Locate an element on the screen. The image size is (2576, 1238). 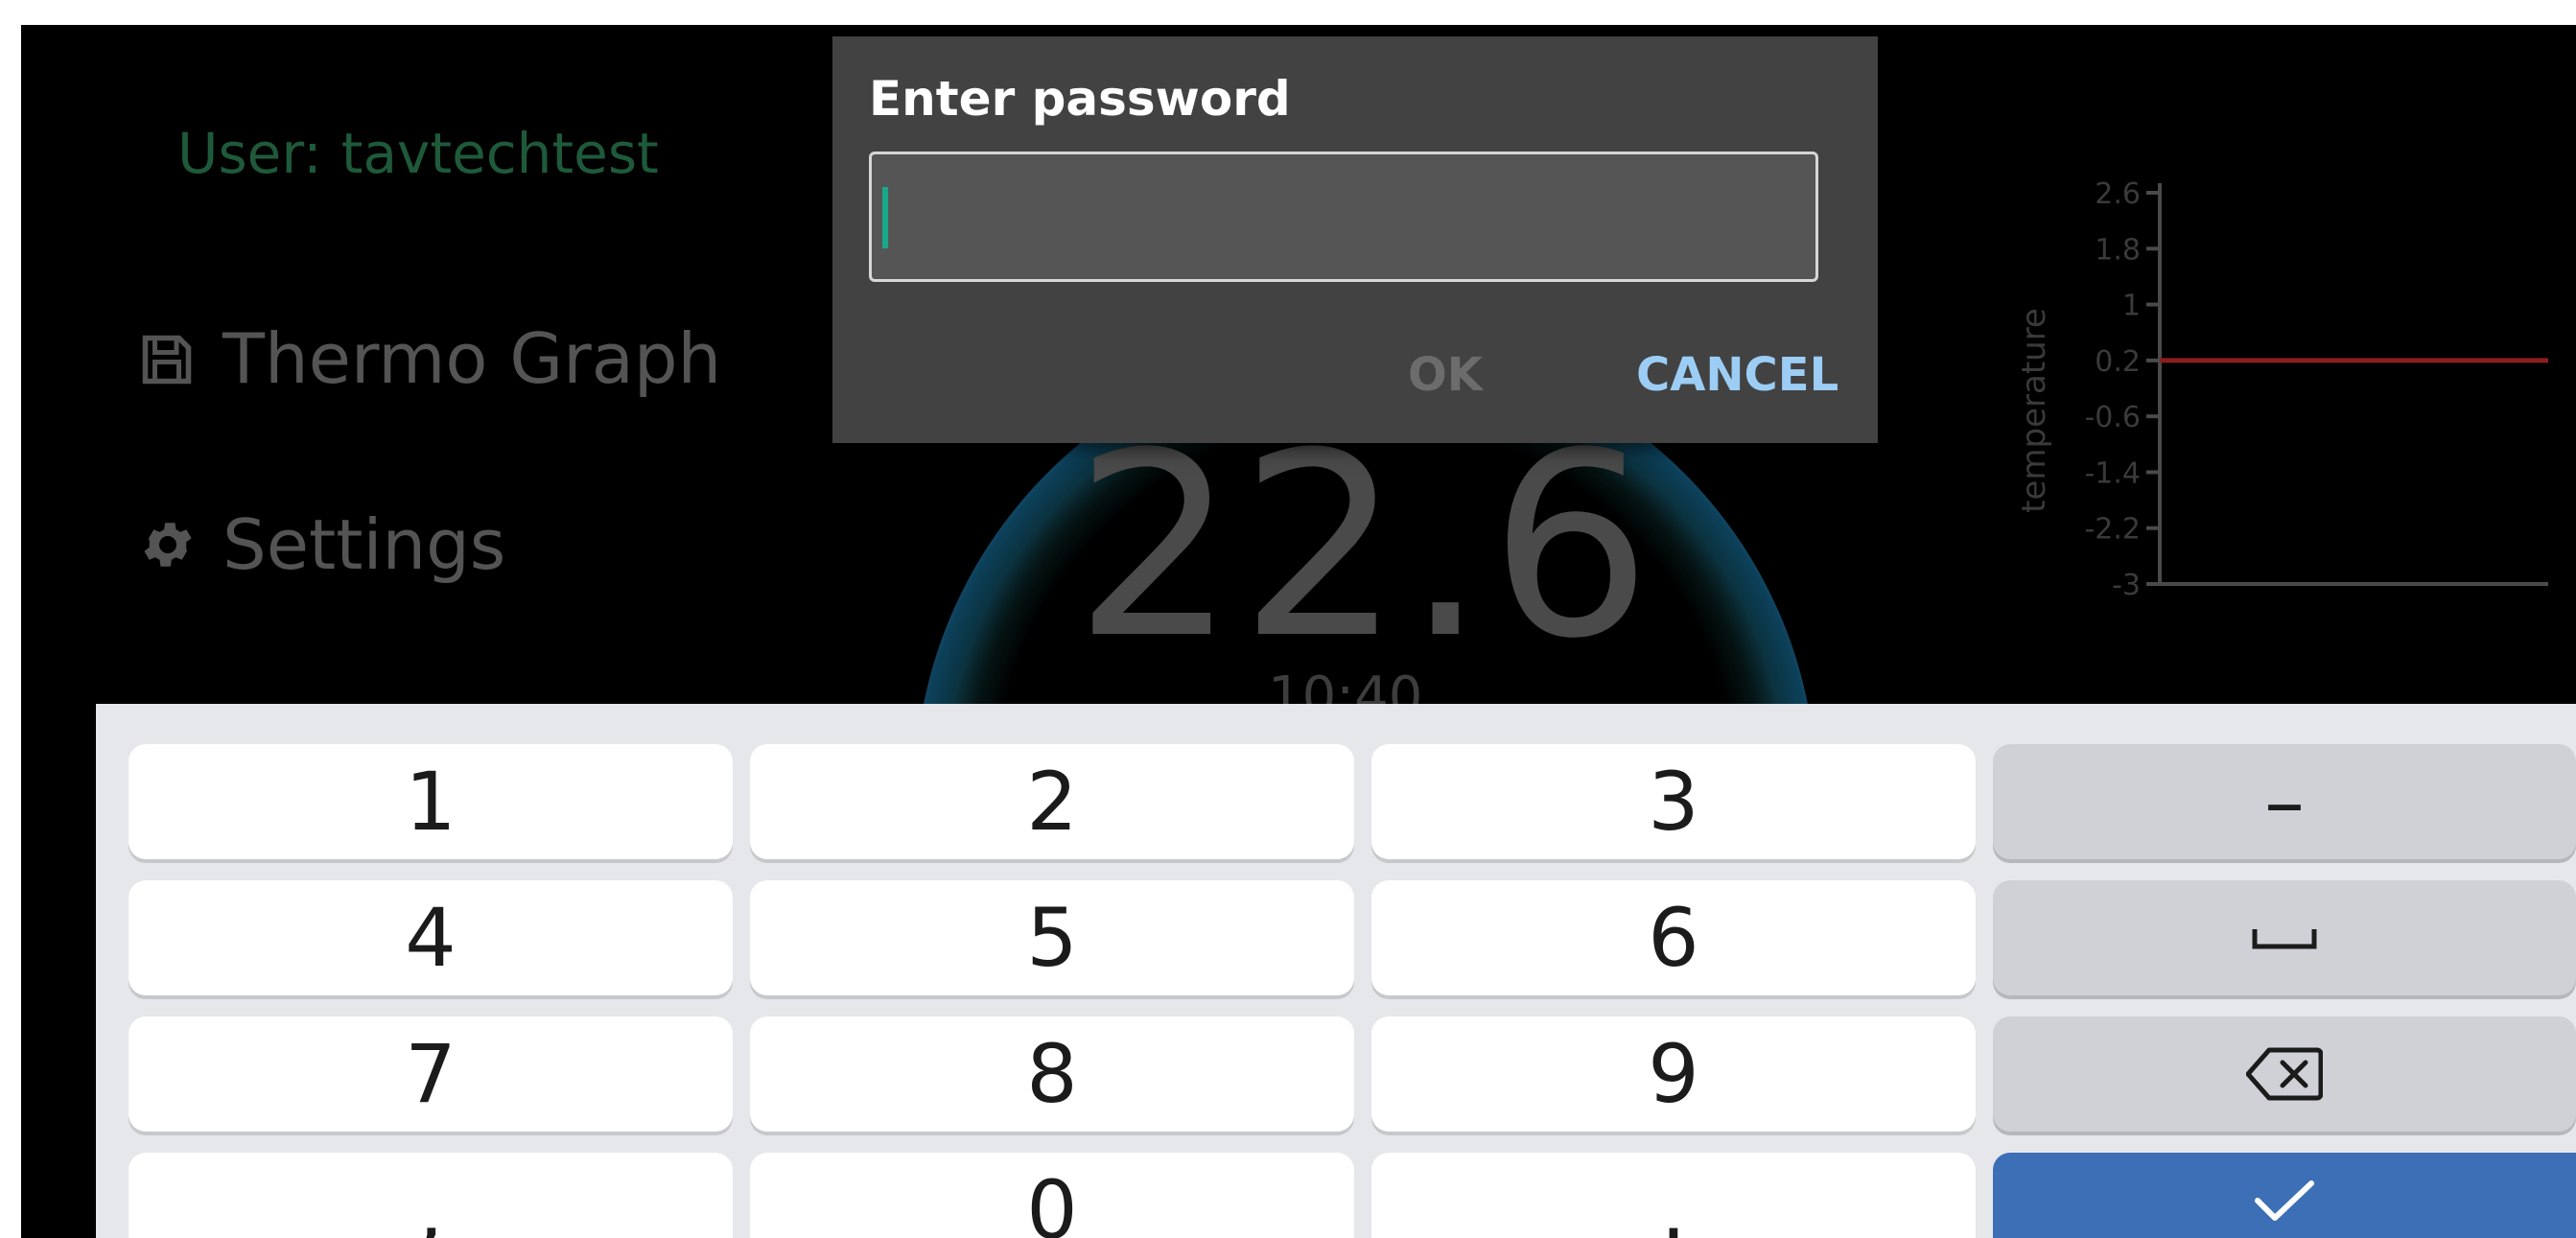
key-3: 3 is located at coordinates (1673, 801).